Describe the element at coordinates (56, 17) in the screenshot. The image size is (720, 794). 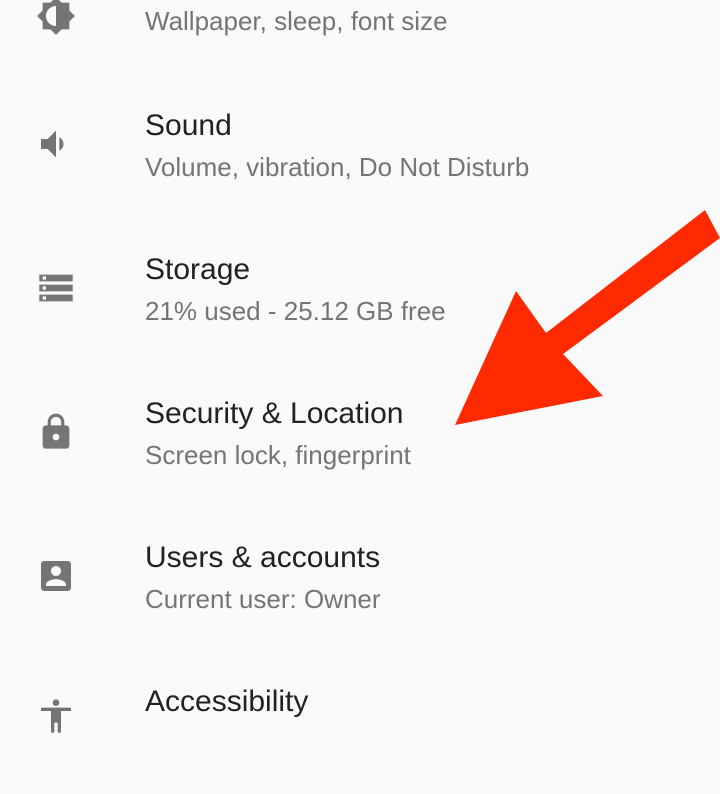
I see `display-icon` at that location.